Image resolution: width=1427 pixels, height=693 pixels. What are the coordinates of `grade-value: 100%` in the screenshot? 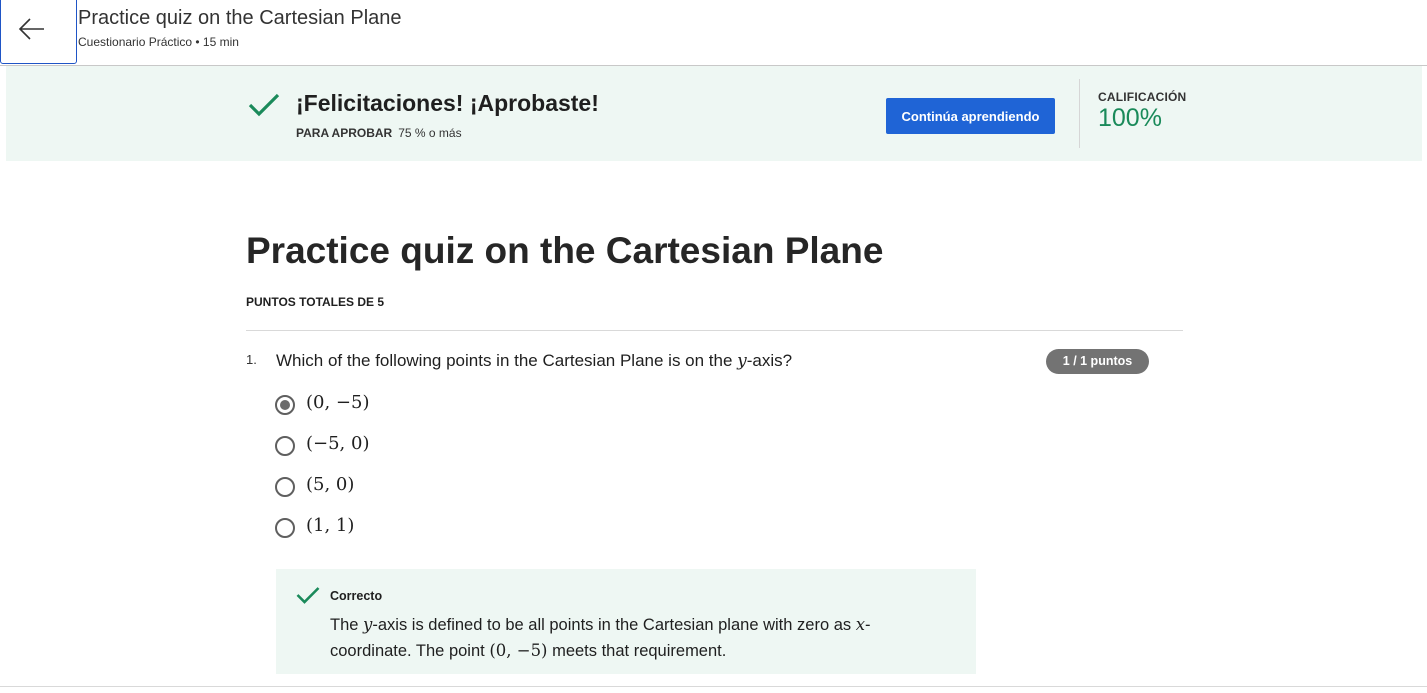 It's located at (1130, 118).